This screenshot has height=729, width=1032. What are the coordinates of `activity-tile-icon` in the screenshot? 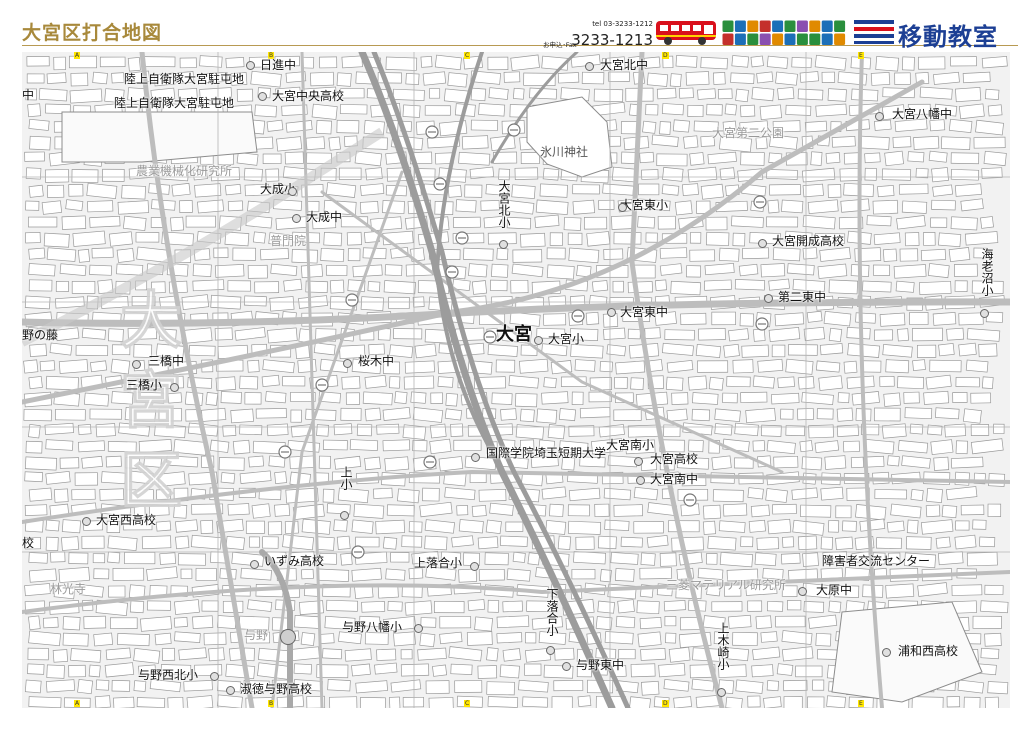 It's located at (728, 39).